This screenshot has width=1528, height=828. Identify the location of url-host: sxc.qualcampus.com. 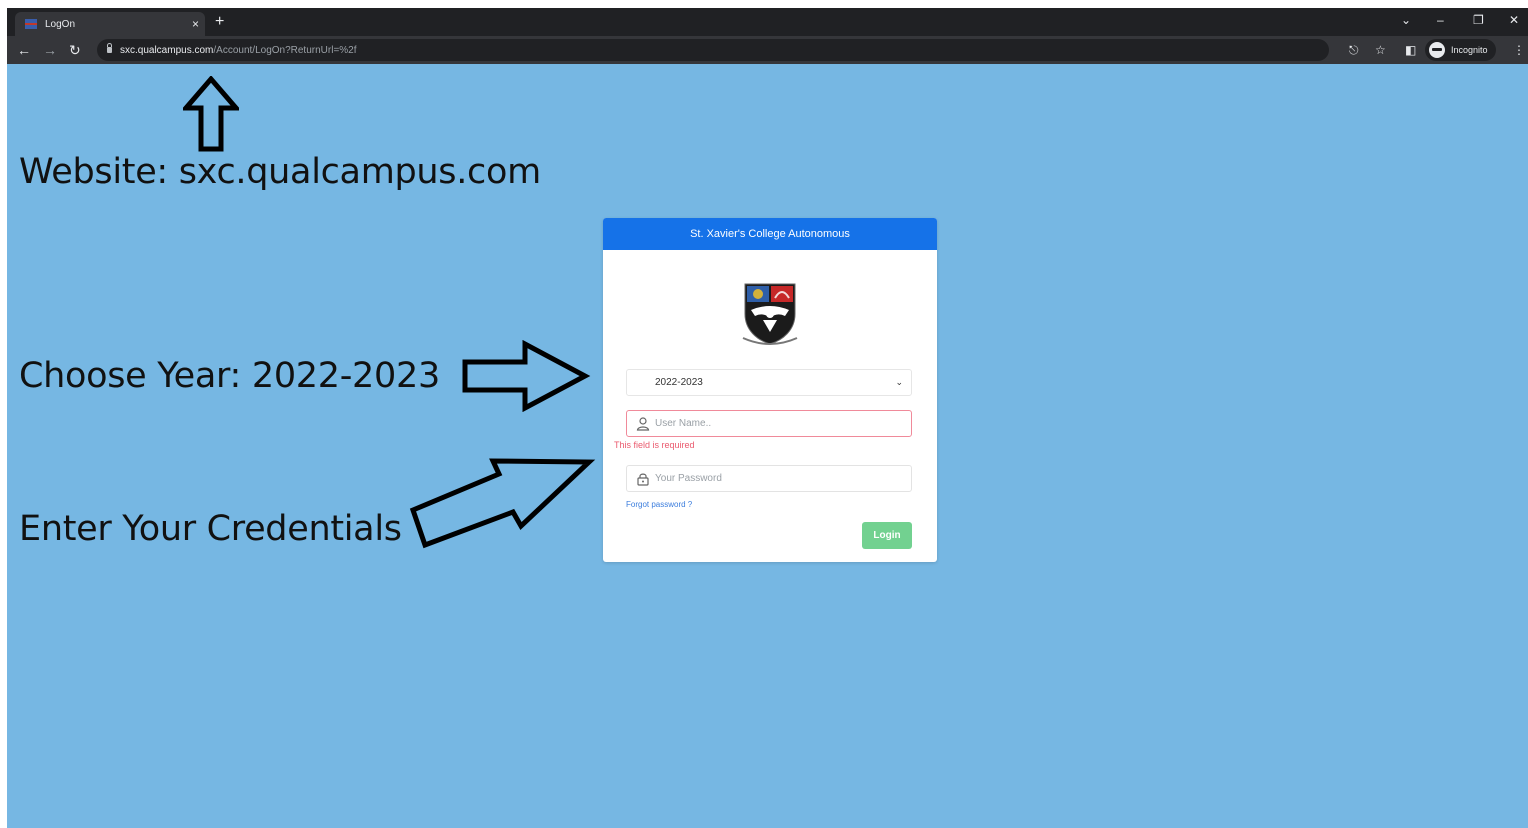
(167, 50).